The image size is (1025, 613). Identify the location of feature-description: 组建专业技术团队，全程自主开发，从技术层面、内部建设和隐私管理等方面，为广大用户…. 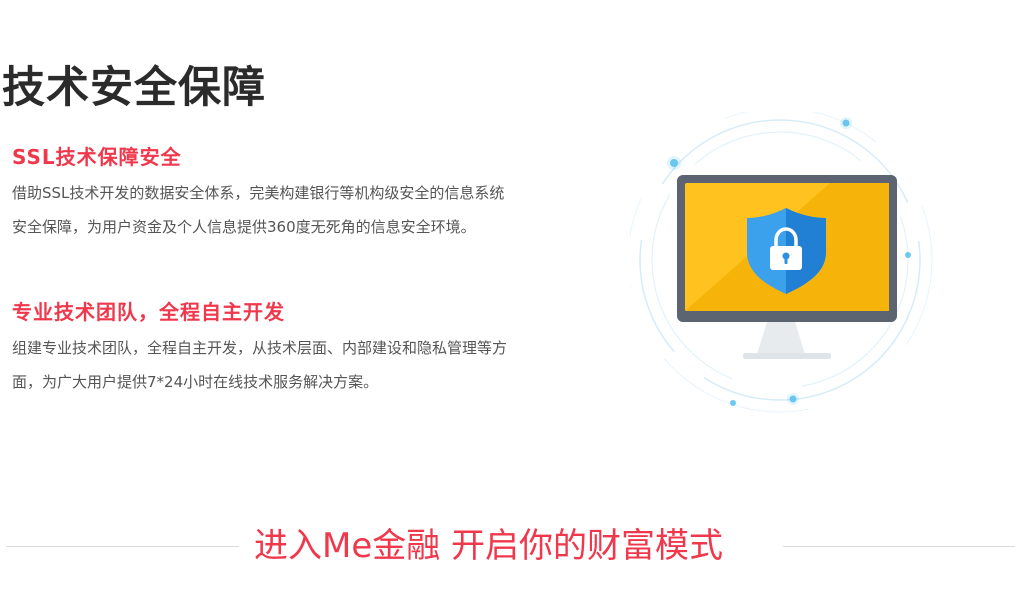
(260, 365).